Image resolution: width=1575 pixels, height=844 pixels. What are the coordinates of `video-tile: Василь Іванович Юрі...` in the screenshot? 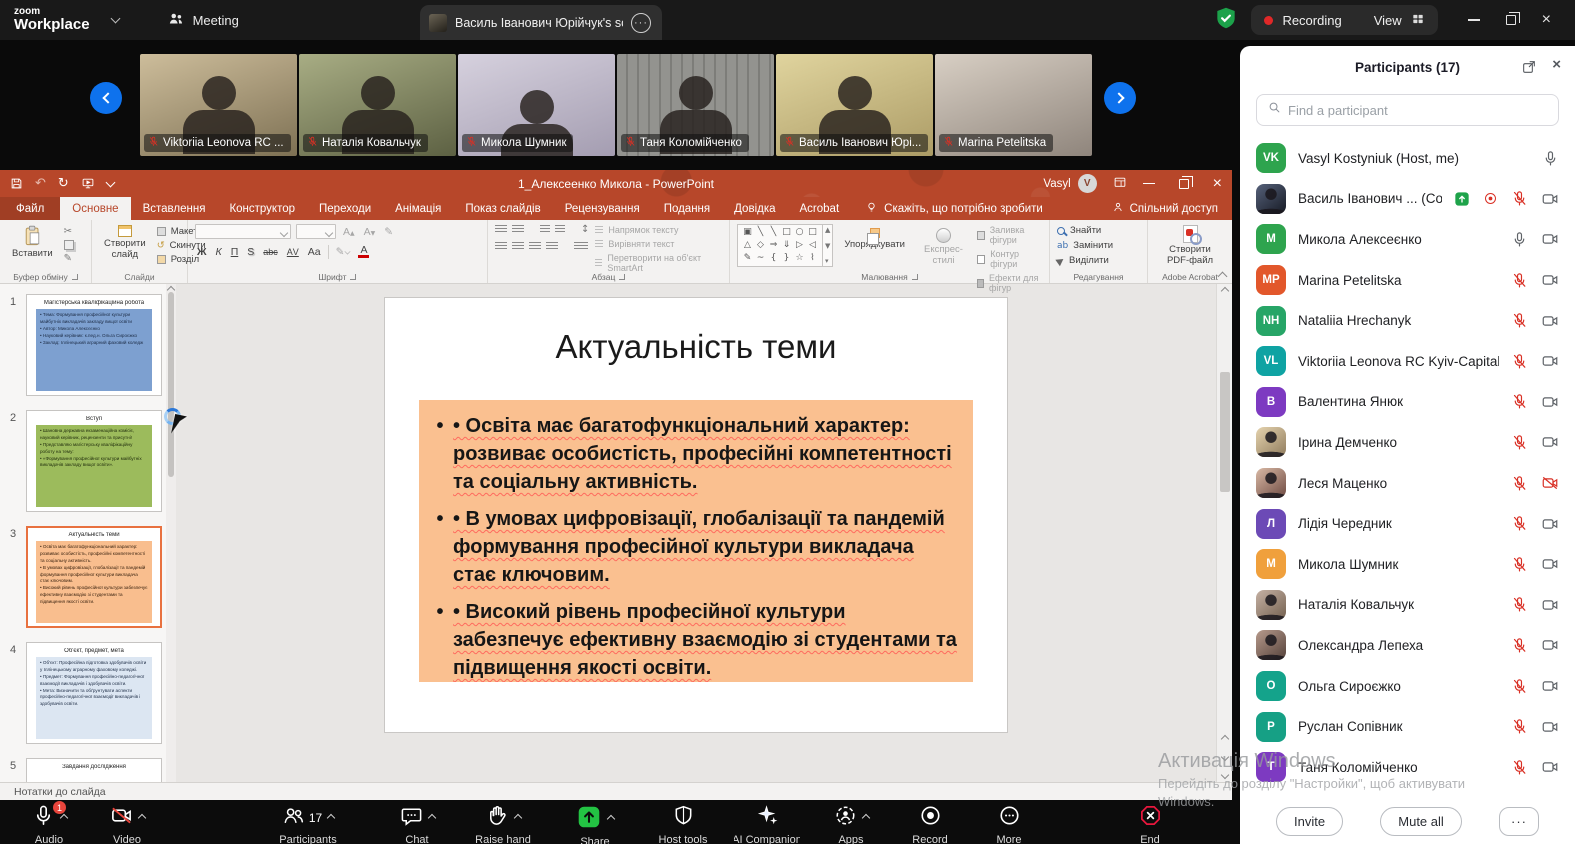 It's located at (854, 105).